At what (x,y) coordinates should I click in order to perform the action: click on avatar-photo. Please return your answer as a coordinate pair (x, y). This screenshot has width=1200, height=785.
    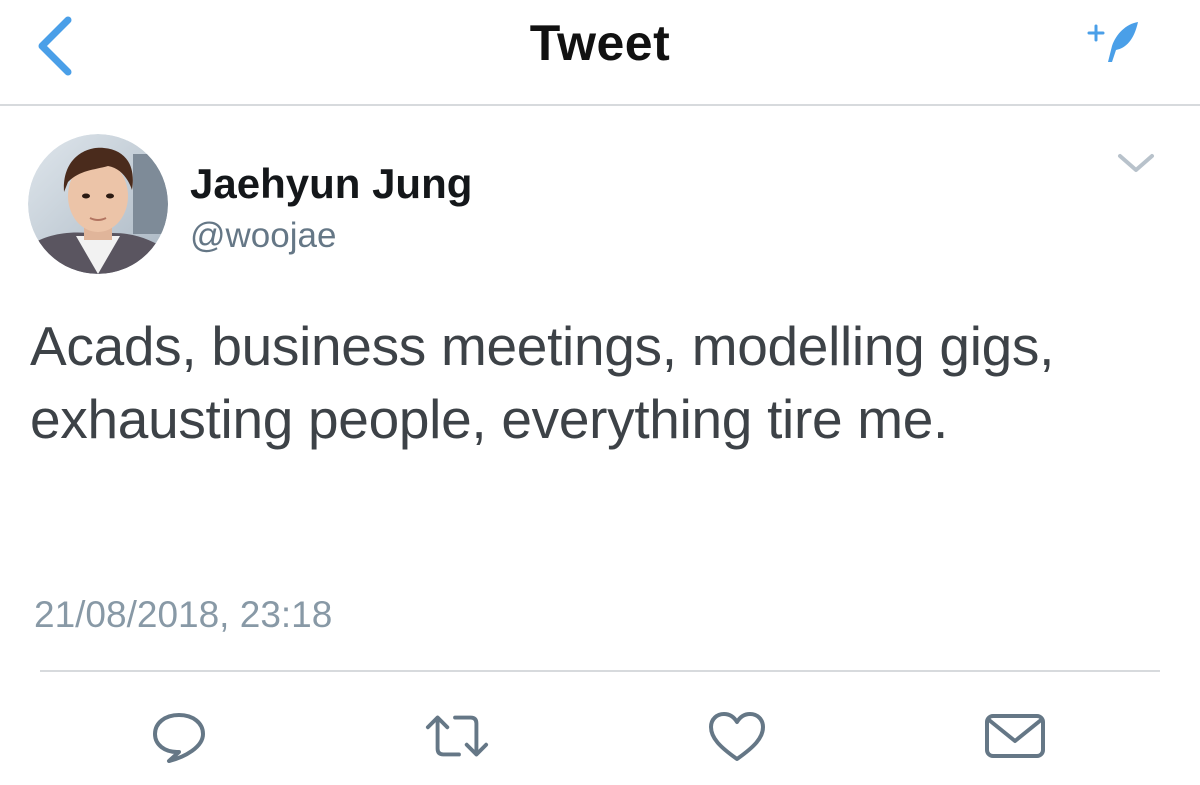
    Looking at the image, I should click on (98, 204).